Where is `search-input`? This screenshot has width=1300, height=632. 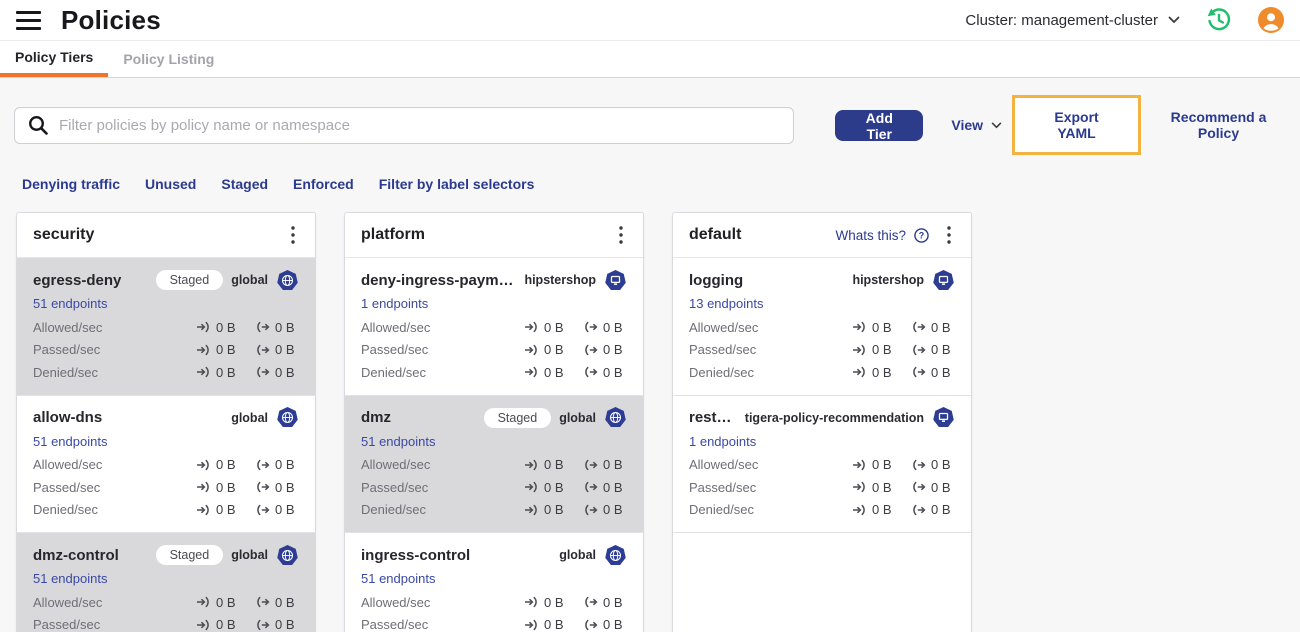 search-input is located at coordinates (420, 125).